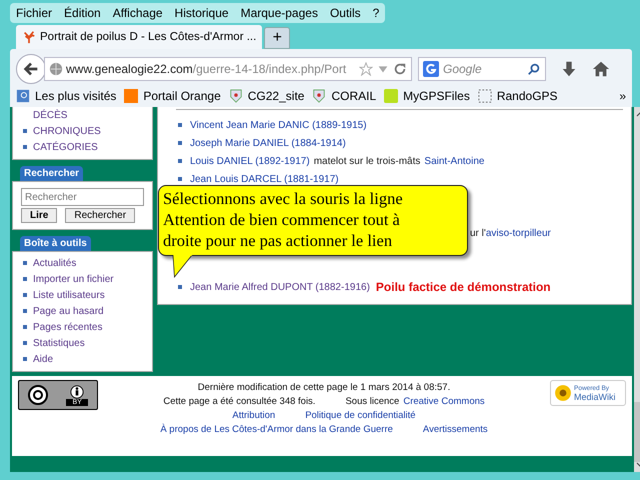  I want to click on menu-item: ?, so click(376, 13).